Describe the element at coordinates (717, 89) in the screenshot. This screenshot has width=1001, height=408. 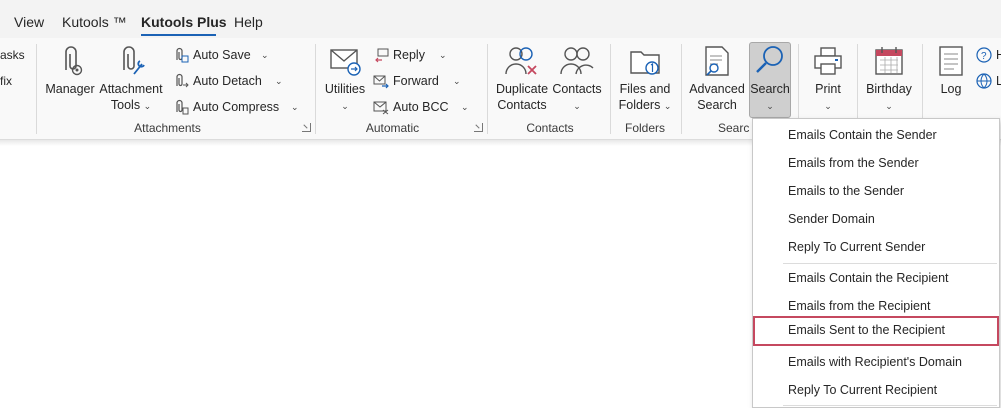
I see `advanced-search-label-1: Advanced` at that location.